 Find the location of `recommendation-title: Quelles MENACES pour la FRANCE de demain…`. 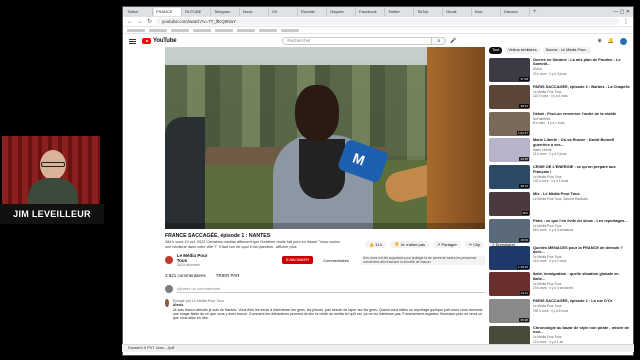

recommendation-title: Quelles MENACES pour la FRANCE de demain… is located at coordinates (582, 250).